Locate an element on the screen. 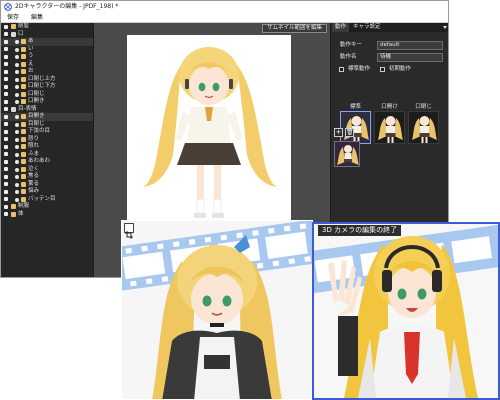 This screenshot has height=400, width=500. motion-tab-mouth-close: 口閉じ is located at coordinates (423, 107).